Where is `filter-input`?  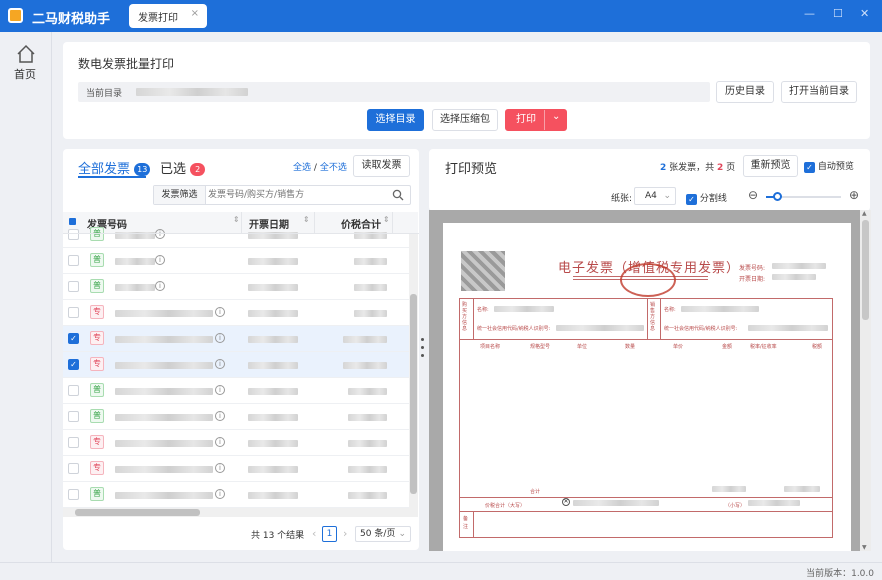 filter-input is located at coordinates (296, 195).